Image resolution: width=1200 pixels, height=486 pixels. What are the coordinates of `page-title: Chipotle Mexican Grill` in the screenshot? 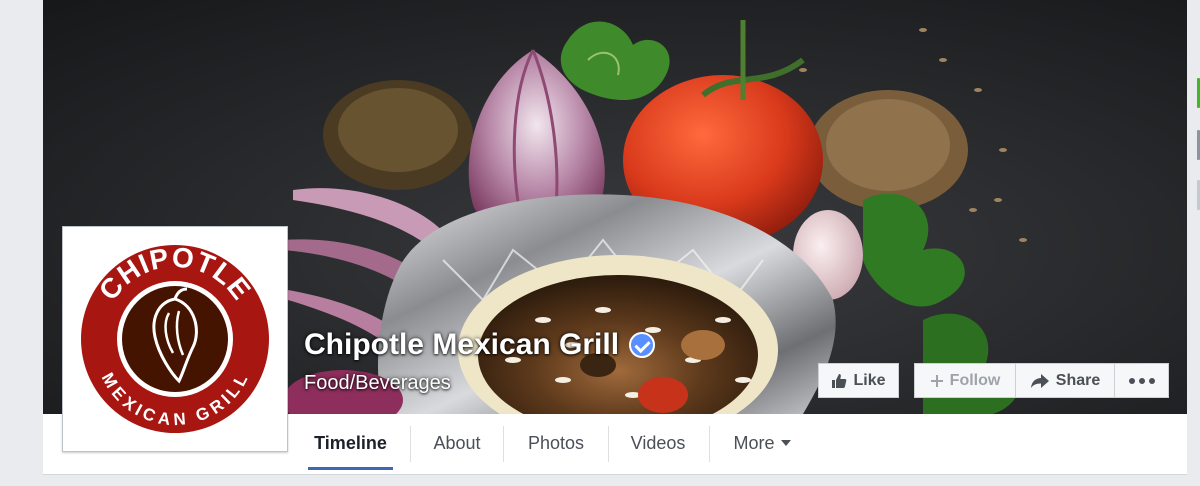 It's located at (480, 345).